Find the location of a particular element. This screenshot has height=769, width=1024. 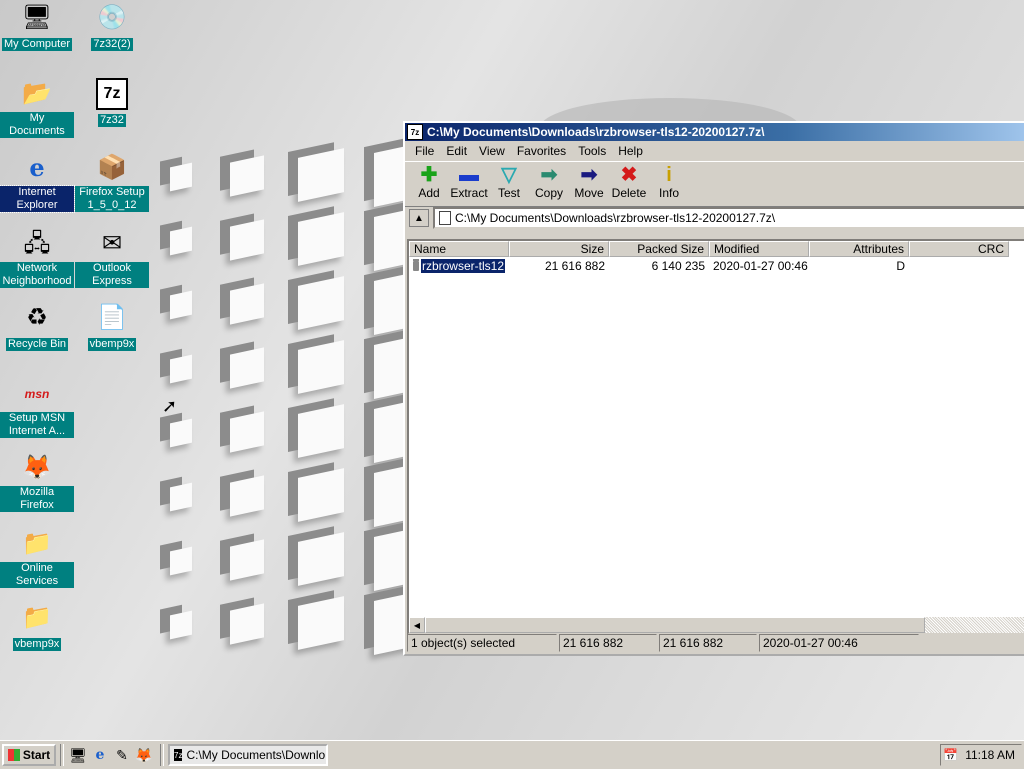

file-icon is located at coordinates (445, 218).